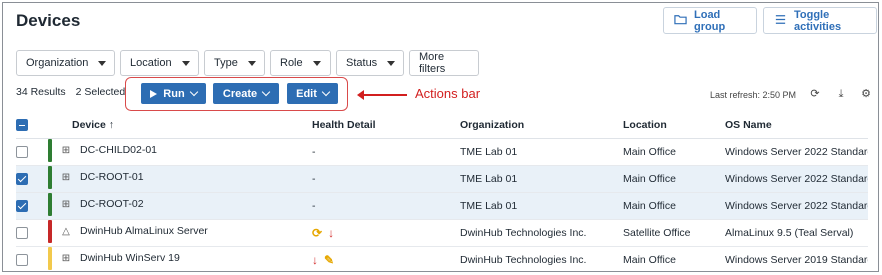 The image size is (882, 275). What do you see at coordinates (112, 204) in the screenshot?
I see `device-name: DC-ROOT-02` at bounding box center [112, 204].